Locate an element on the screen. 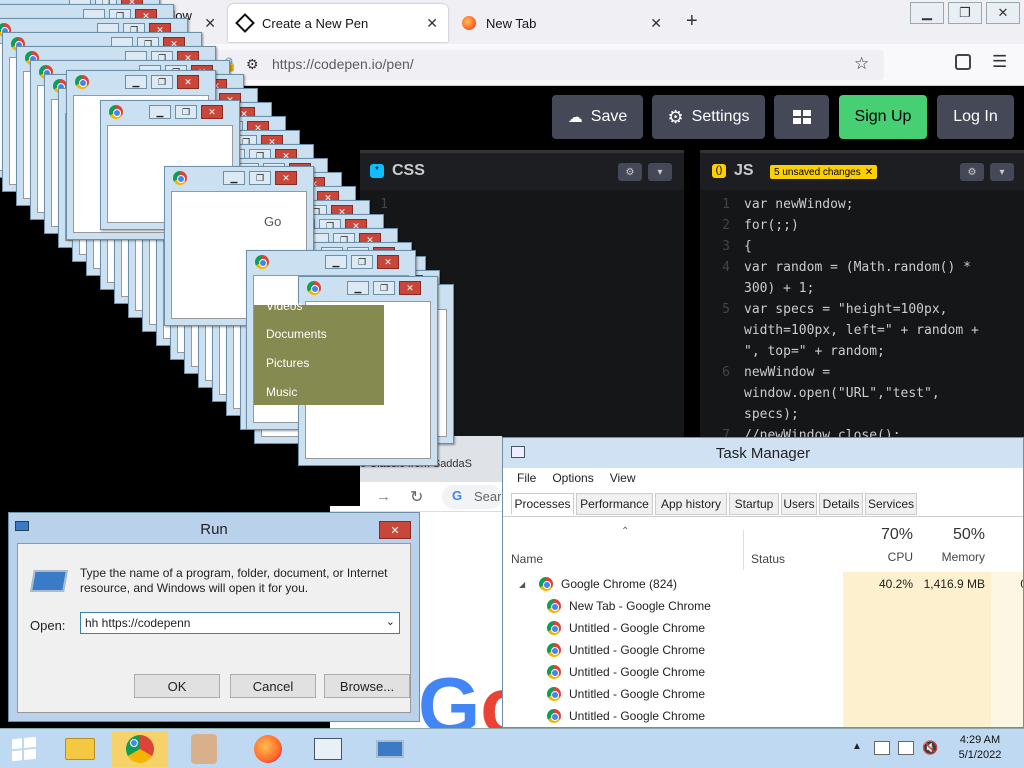 The image size is (1024, 768). col-cpu: CPU is located at coordinates (878, 557).